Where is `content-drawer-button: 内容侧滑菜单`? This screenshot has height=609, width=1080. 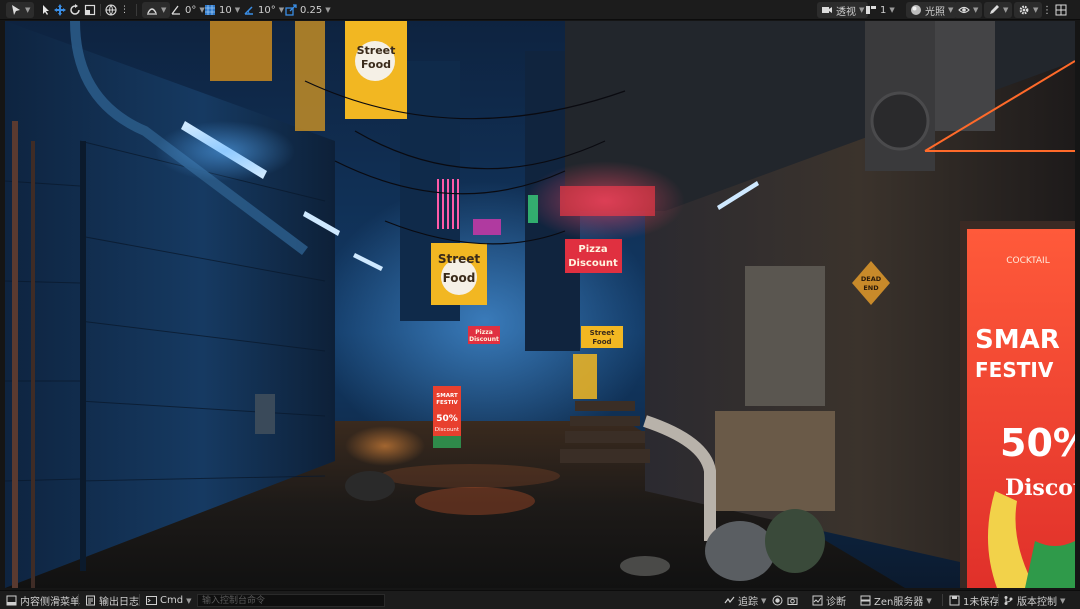
content-drawer-button: 内容侧滑菜单 is located at coordinates (43, 601).